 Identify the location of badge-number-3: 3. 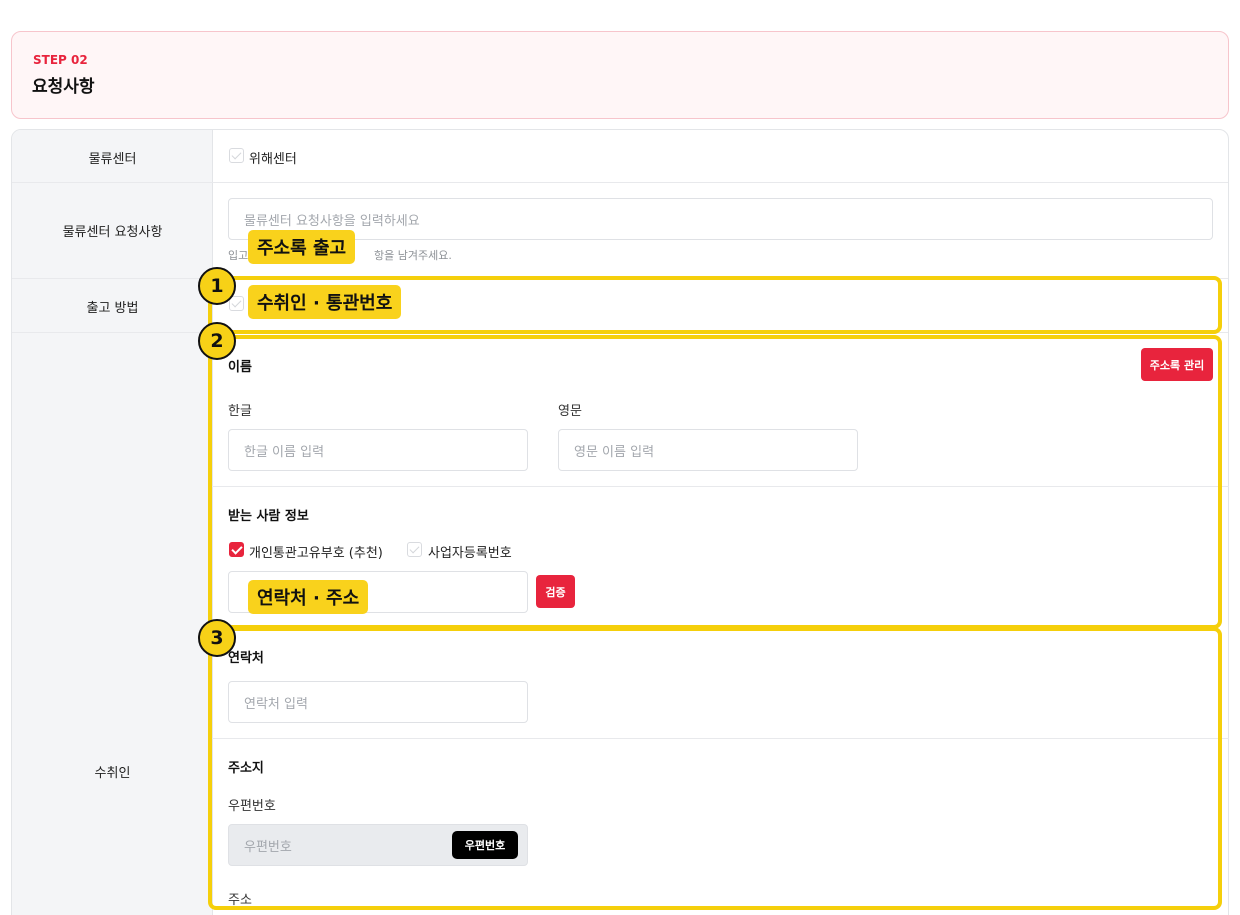
(217, 638).